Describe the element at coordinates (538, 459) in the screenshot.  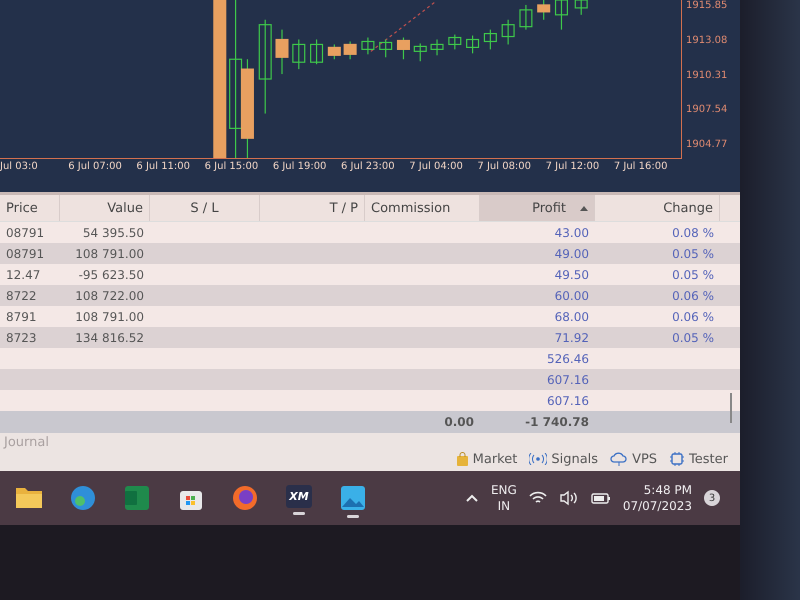
I see `signal-waves-icon` at that location.